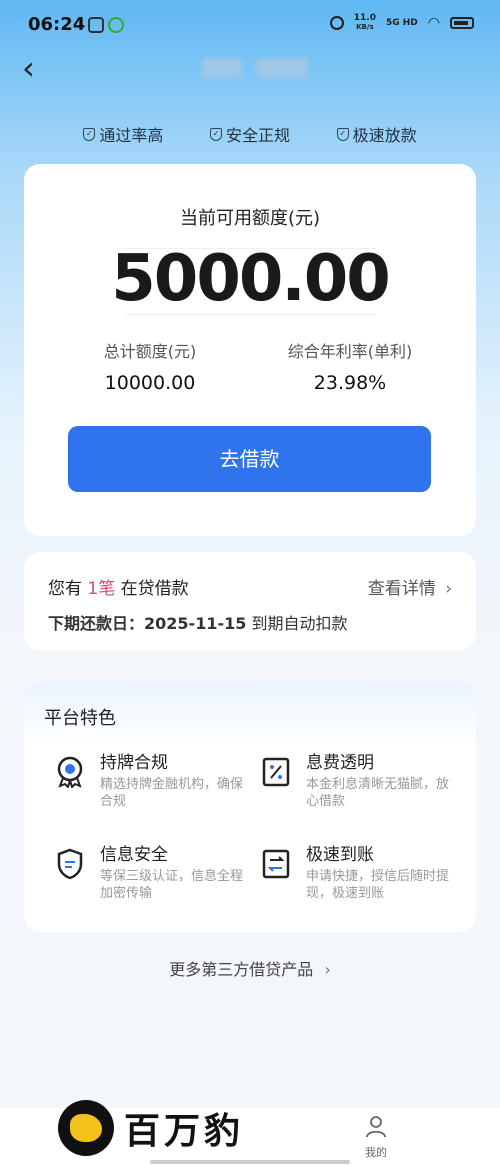 This screenshot has width=500, height=1166. I want to click on battery-icon, so click(462, 23).